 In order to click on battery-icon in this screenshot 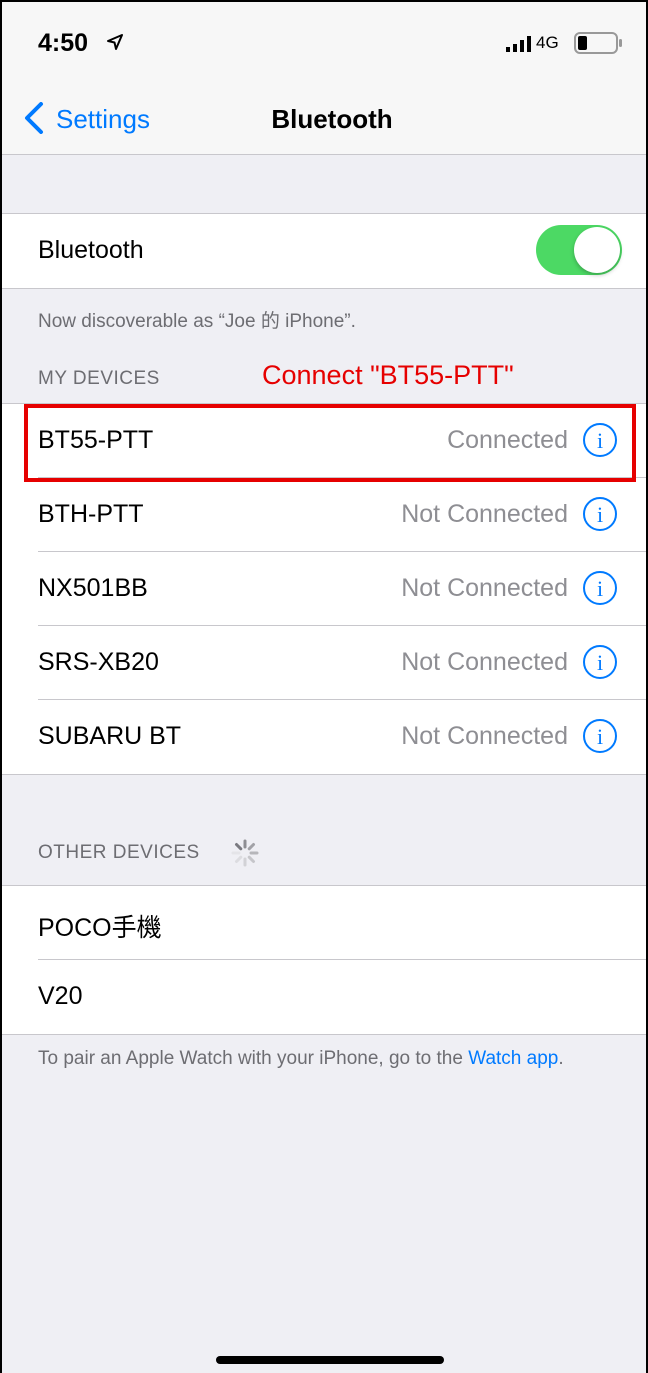, I will do `click(598, 43)`.